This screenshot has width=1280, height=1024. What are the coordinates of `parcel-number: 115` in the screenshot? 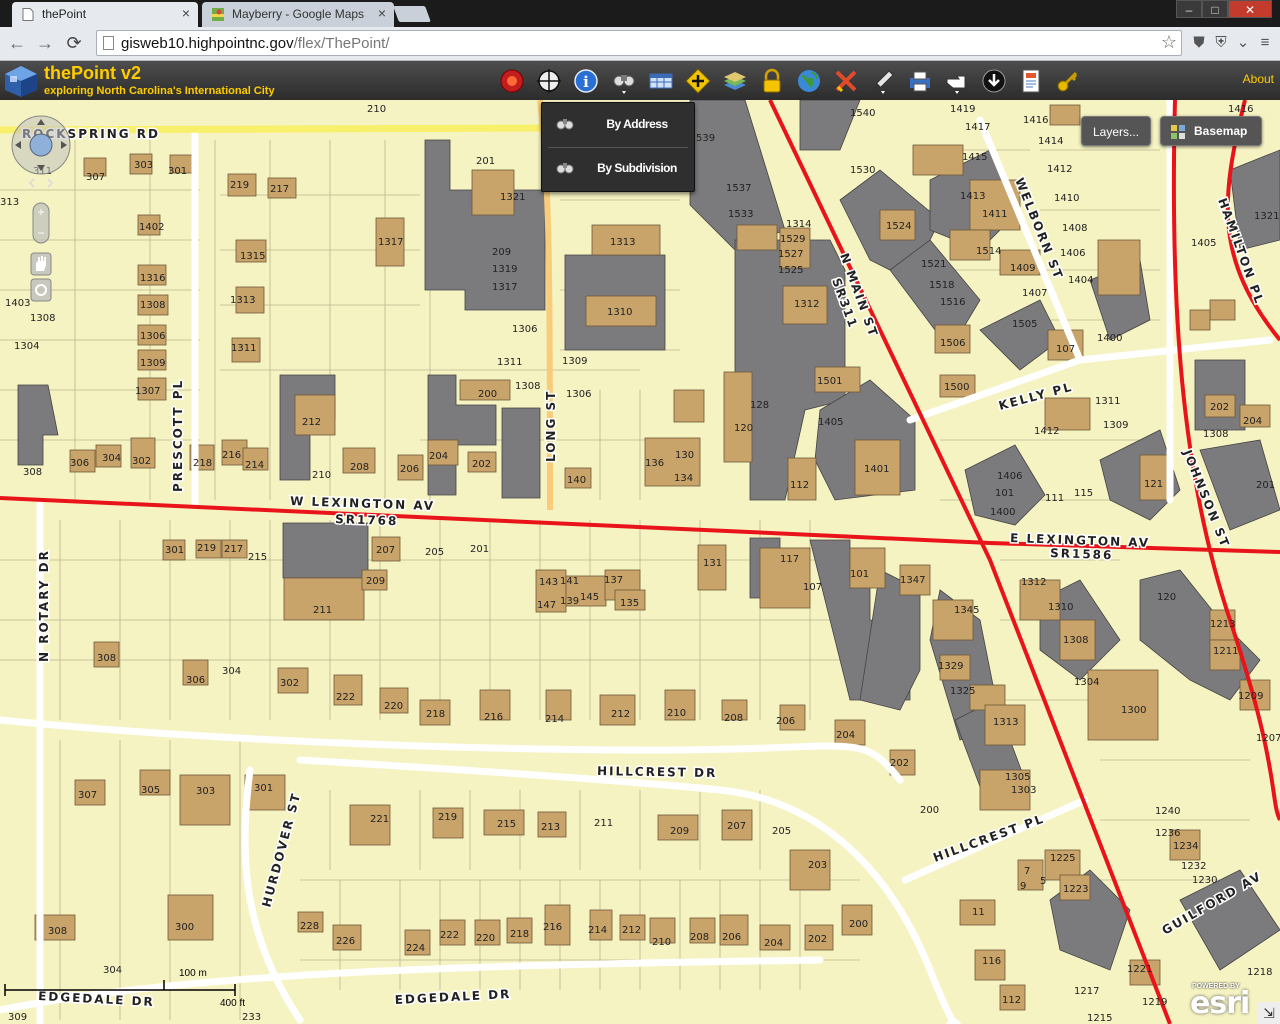 It's located at (1083, 493).